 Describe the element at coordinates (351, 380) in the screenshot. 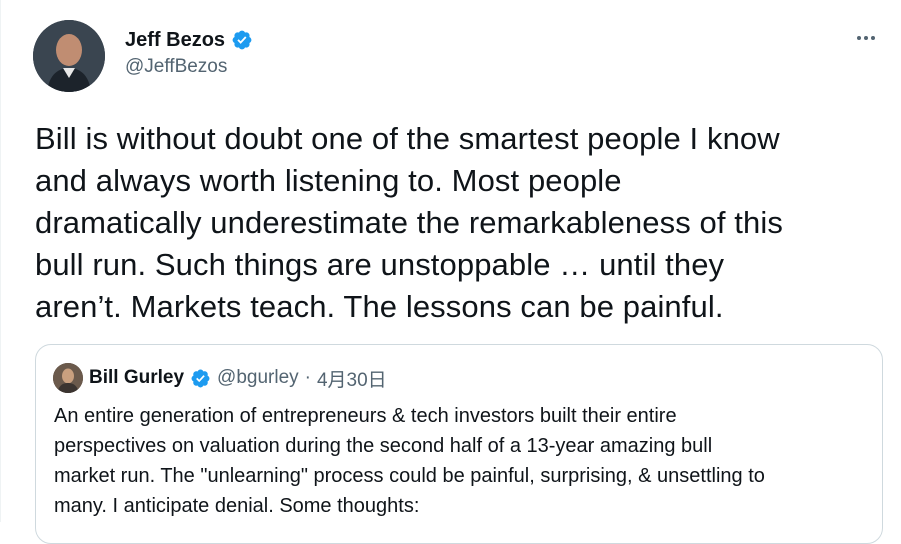

I see `quoted-tweet-date: 4月30日` at that location.